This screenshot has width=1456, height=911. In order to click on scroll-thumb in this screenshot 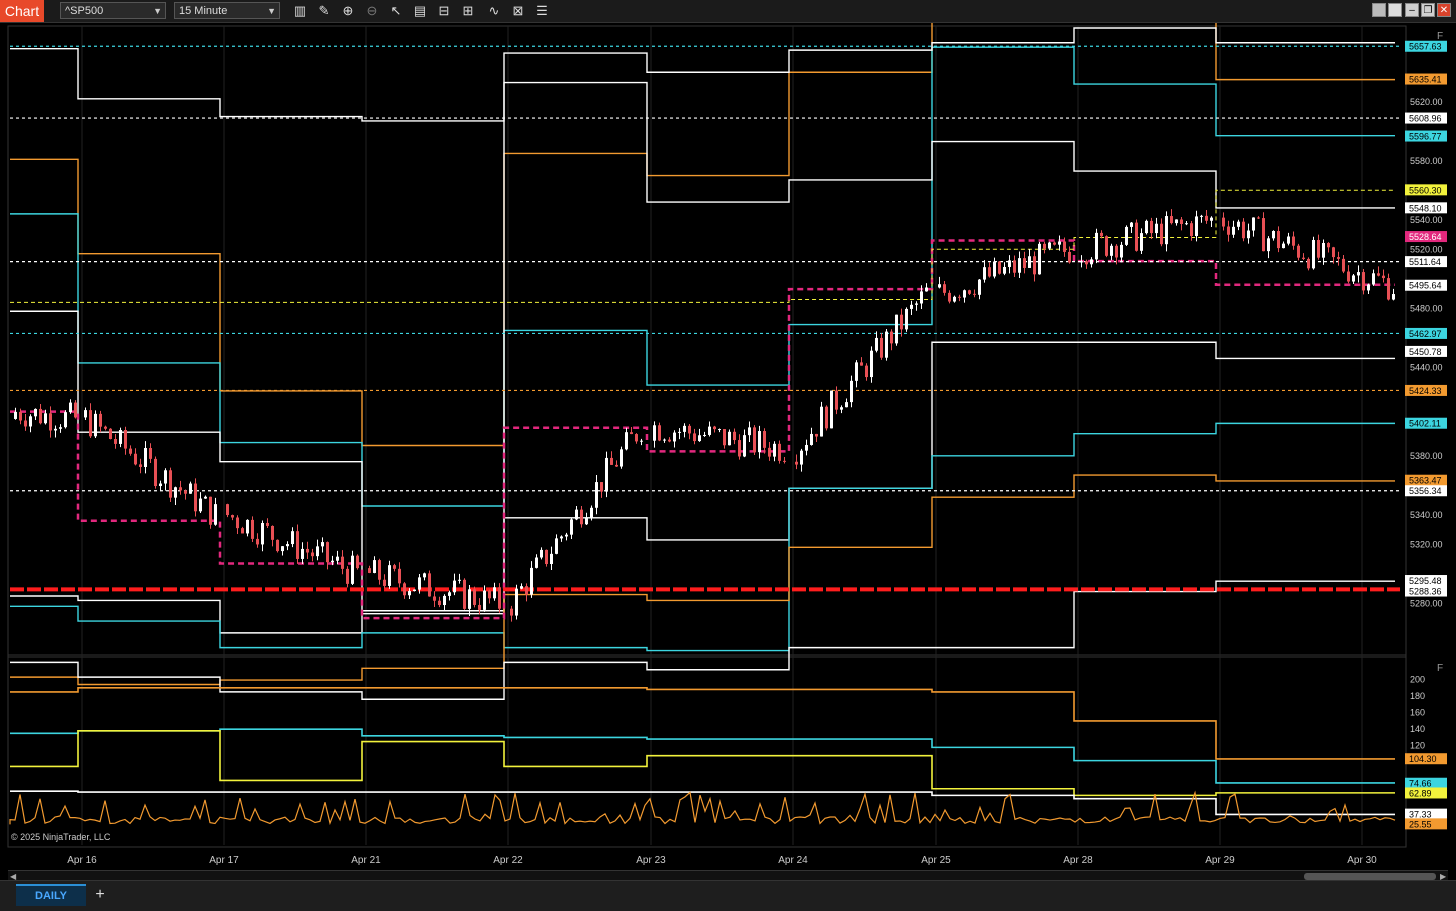, I will do `click(1370, 876)`.